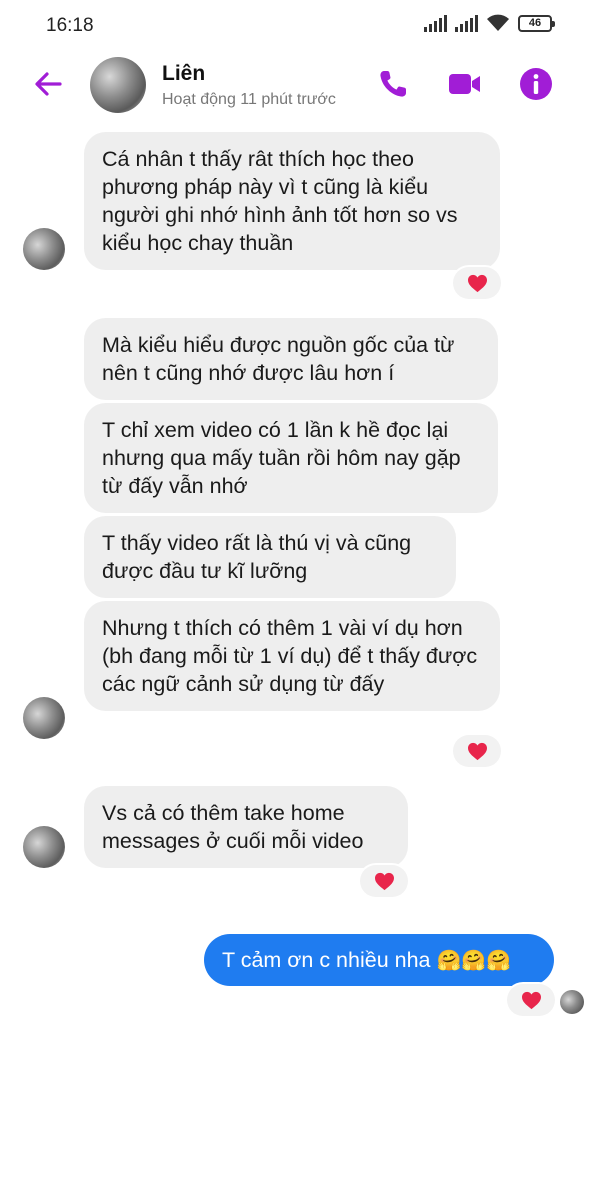  I want to click on battery-level: 46, so click(535, 22).